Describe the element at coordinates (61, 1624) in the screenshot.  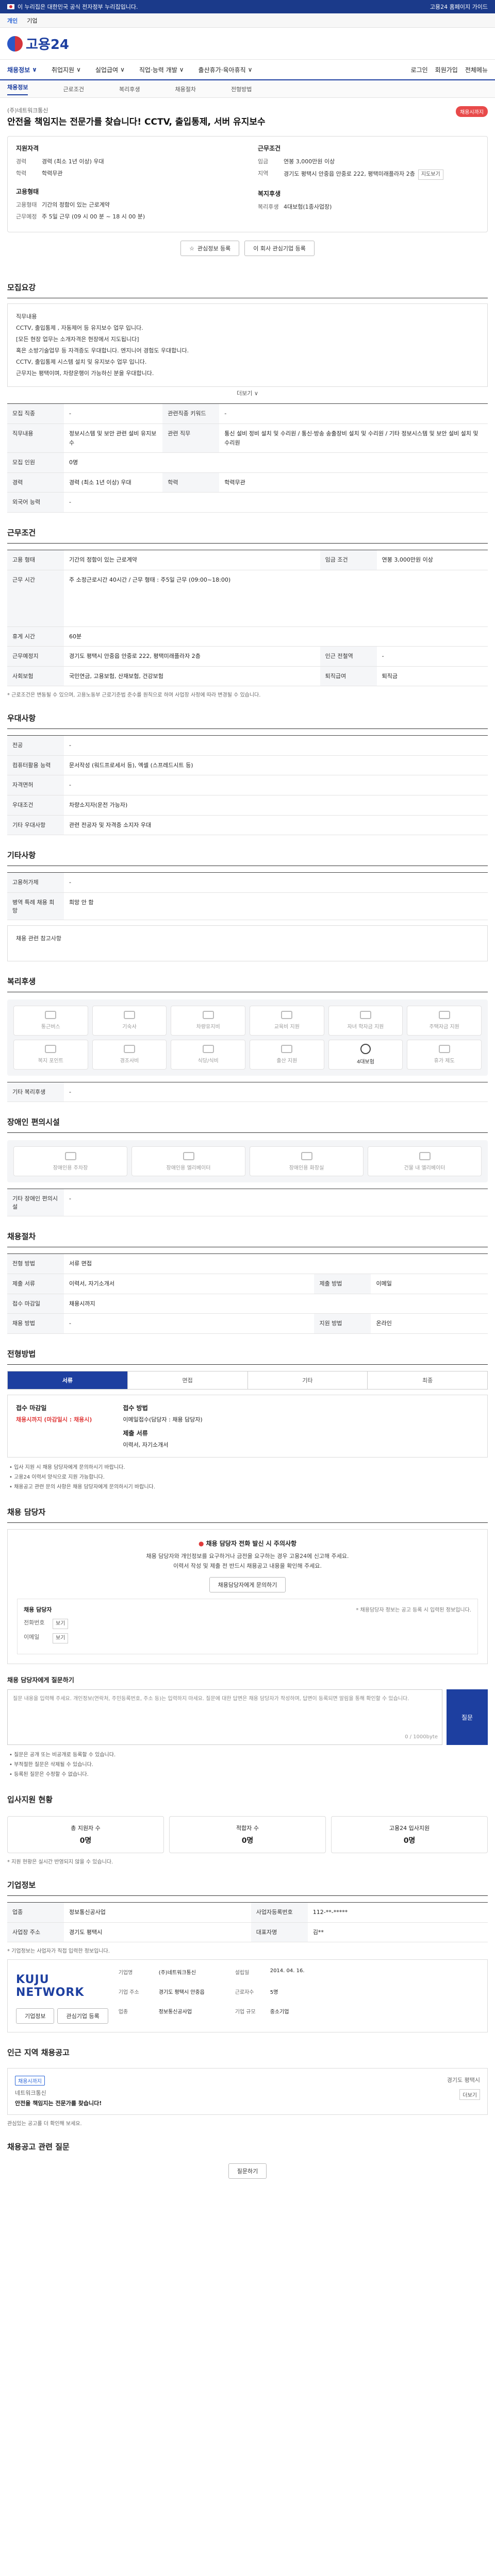
I see `tel-view-button: 보기` at that location.